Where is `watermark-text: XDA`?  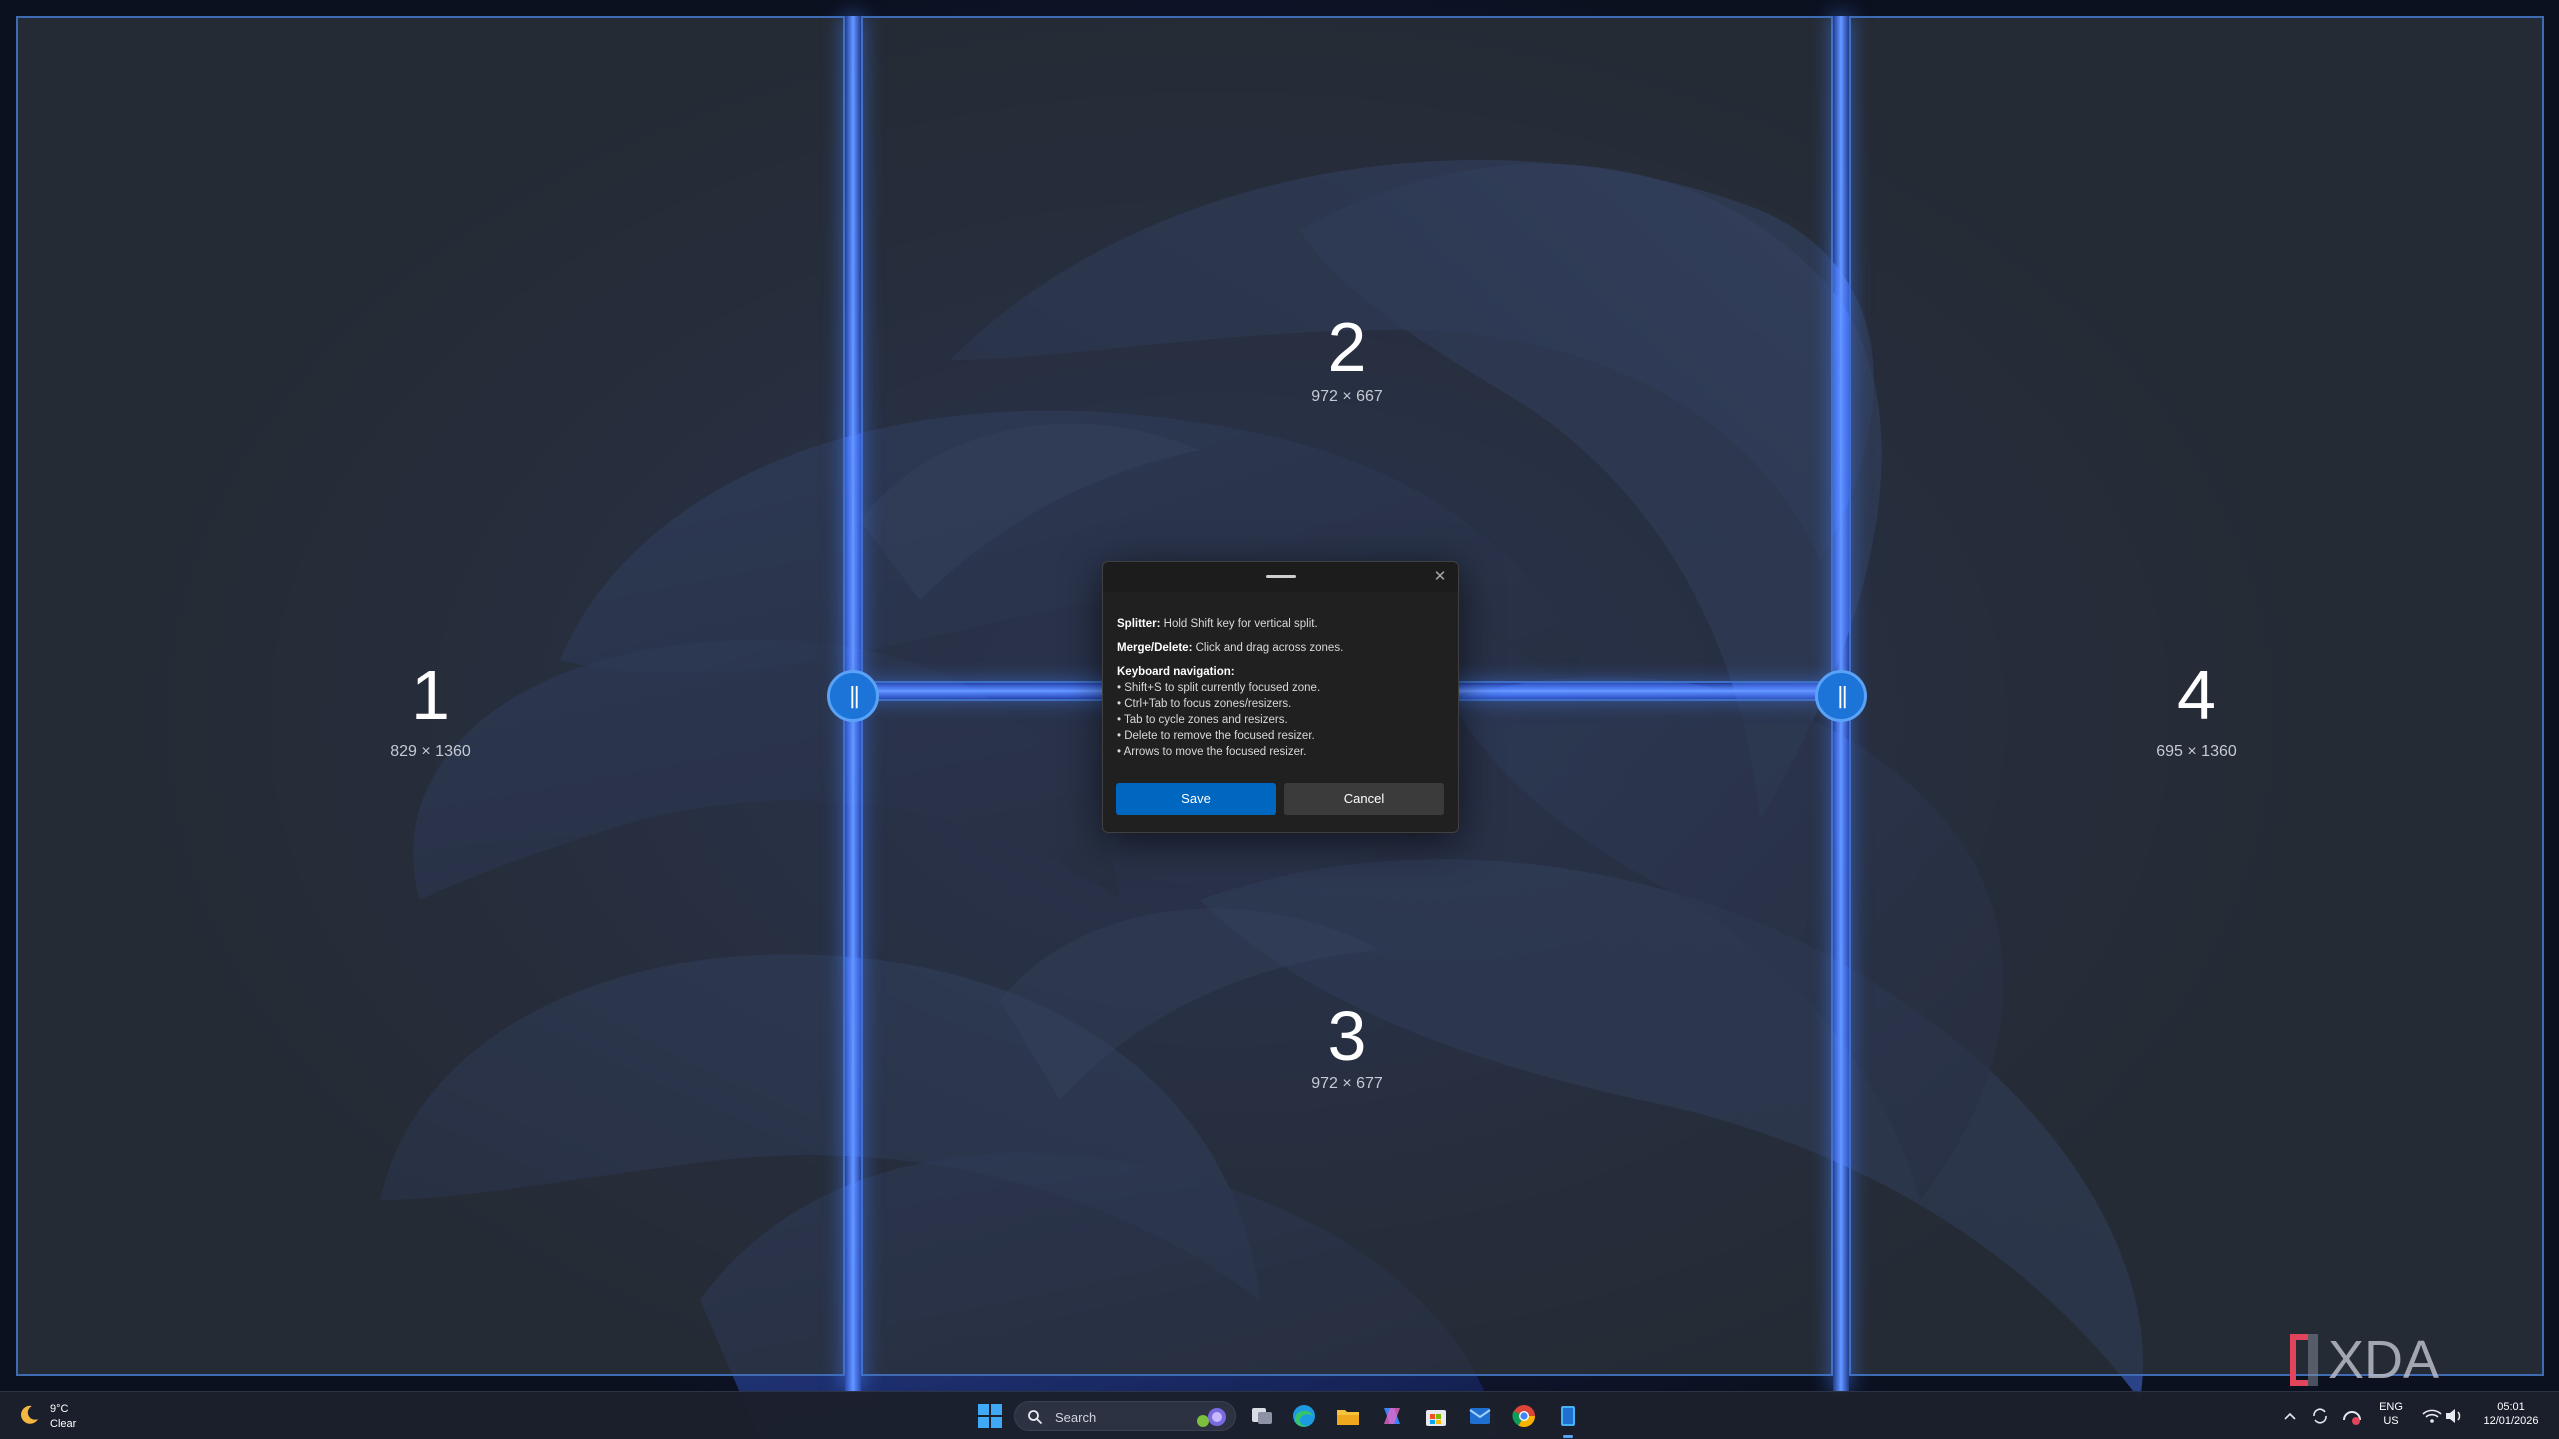 watermark-text: XDA is located at coordinates (2383, 1360).